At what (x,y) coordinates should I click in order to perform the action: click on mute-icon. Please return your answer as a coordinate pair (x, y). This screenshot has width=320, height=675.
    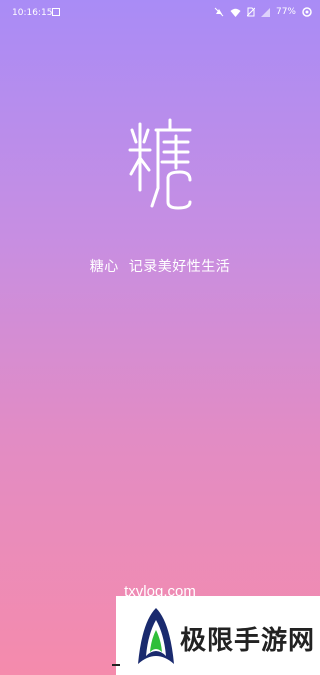
    Looking at the image, I should click on (219, 12).